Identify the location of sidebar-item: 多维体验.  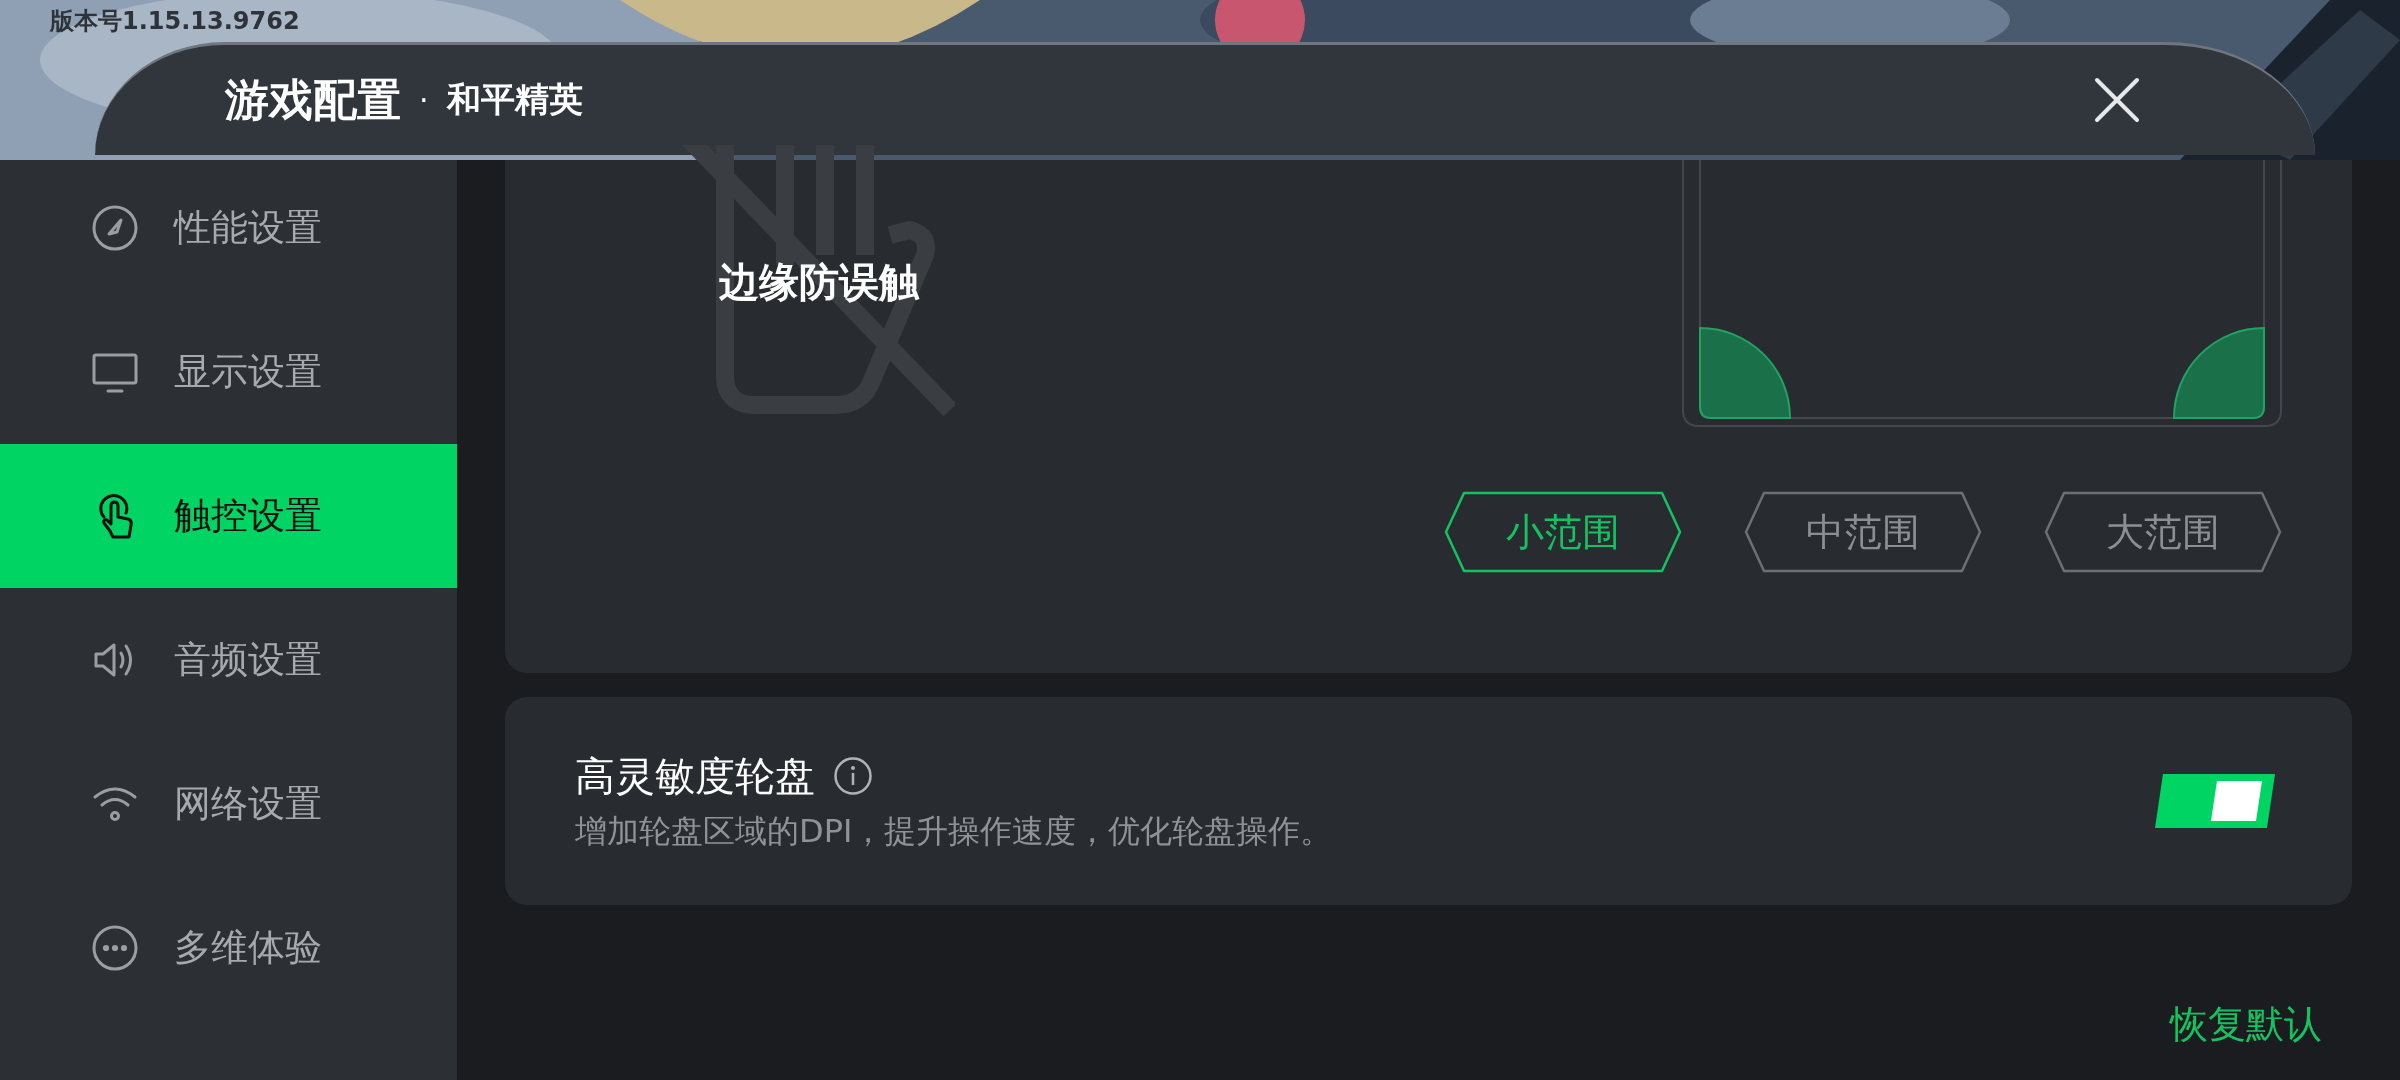
(228, 948).